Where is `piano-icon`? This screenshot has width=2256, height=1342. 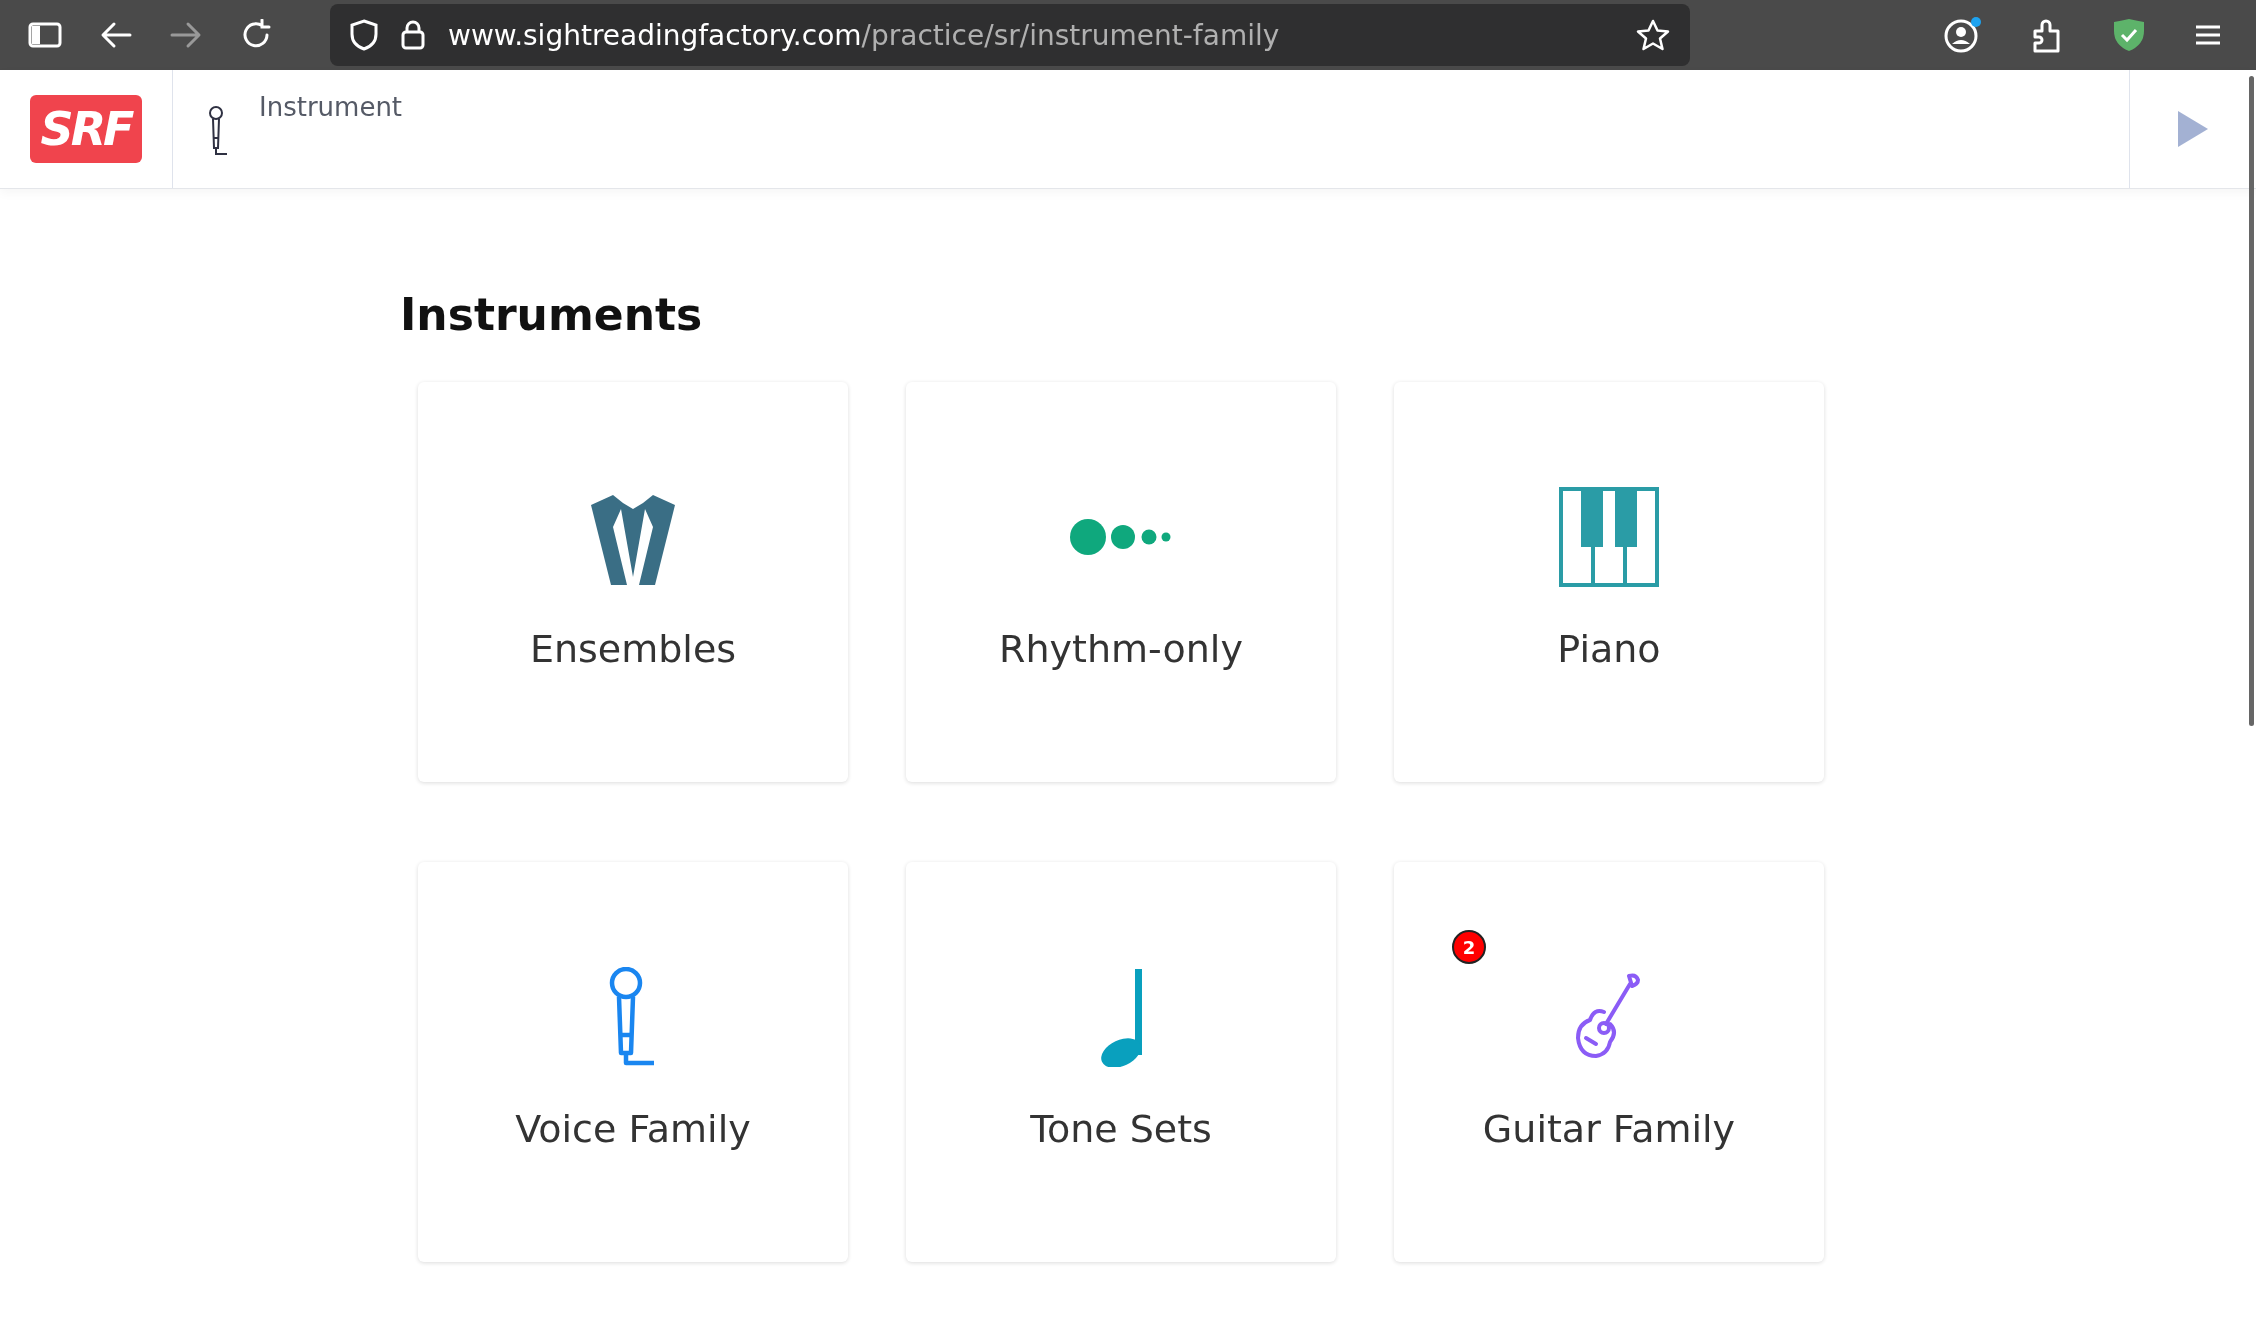 piano-icon is located at coordinates (1609, 537).